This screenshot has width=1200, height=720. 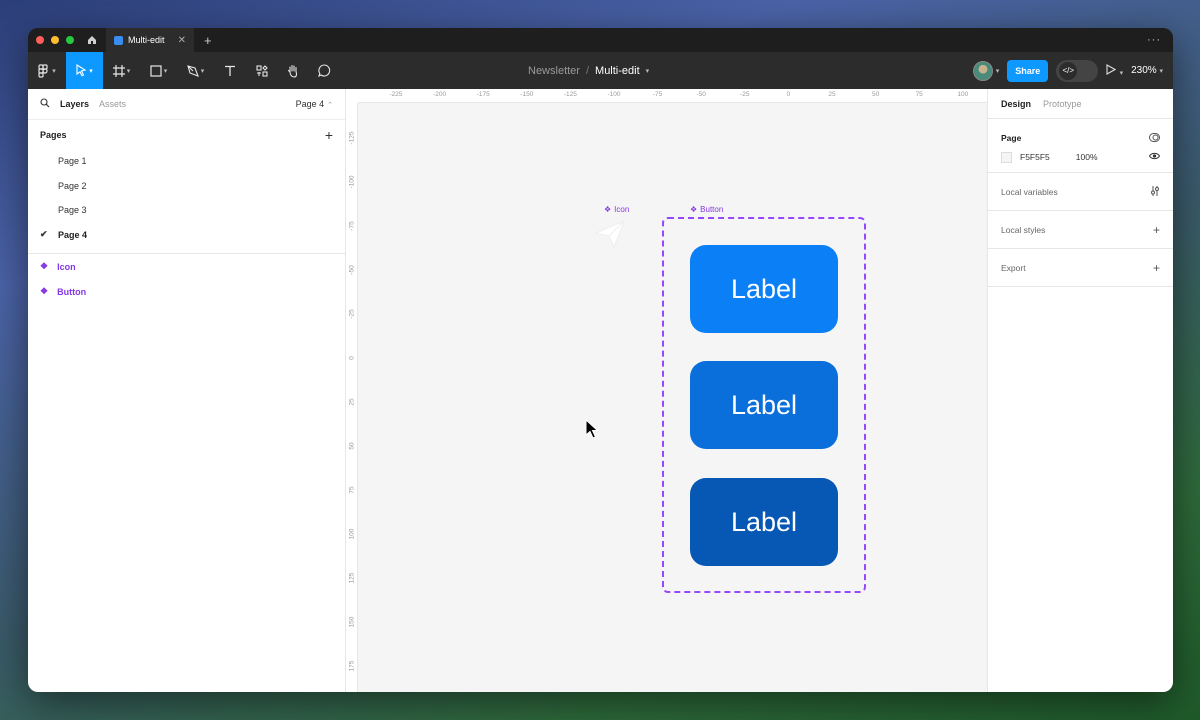 I want to click on export-label: Export, so click(x=1013, y=267).